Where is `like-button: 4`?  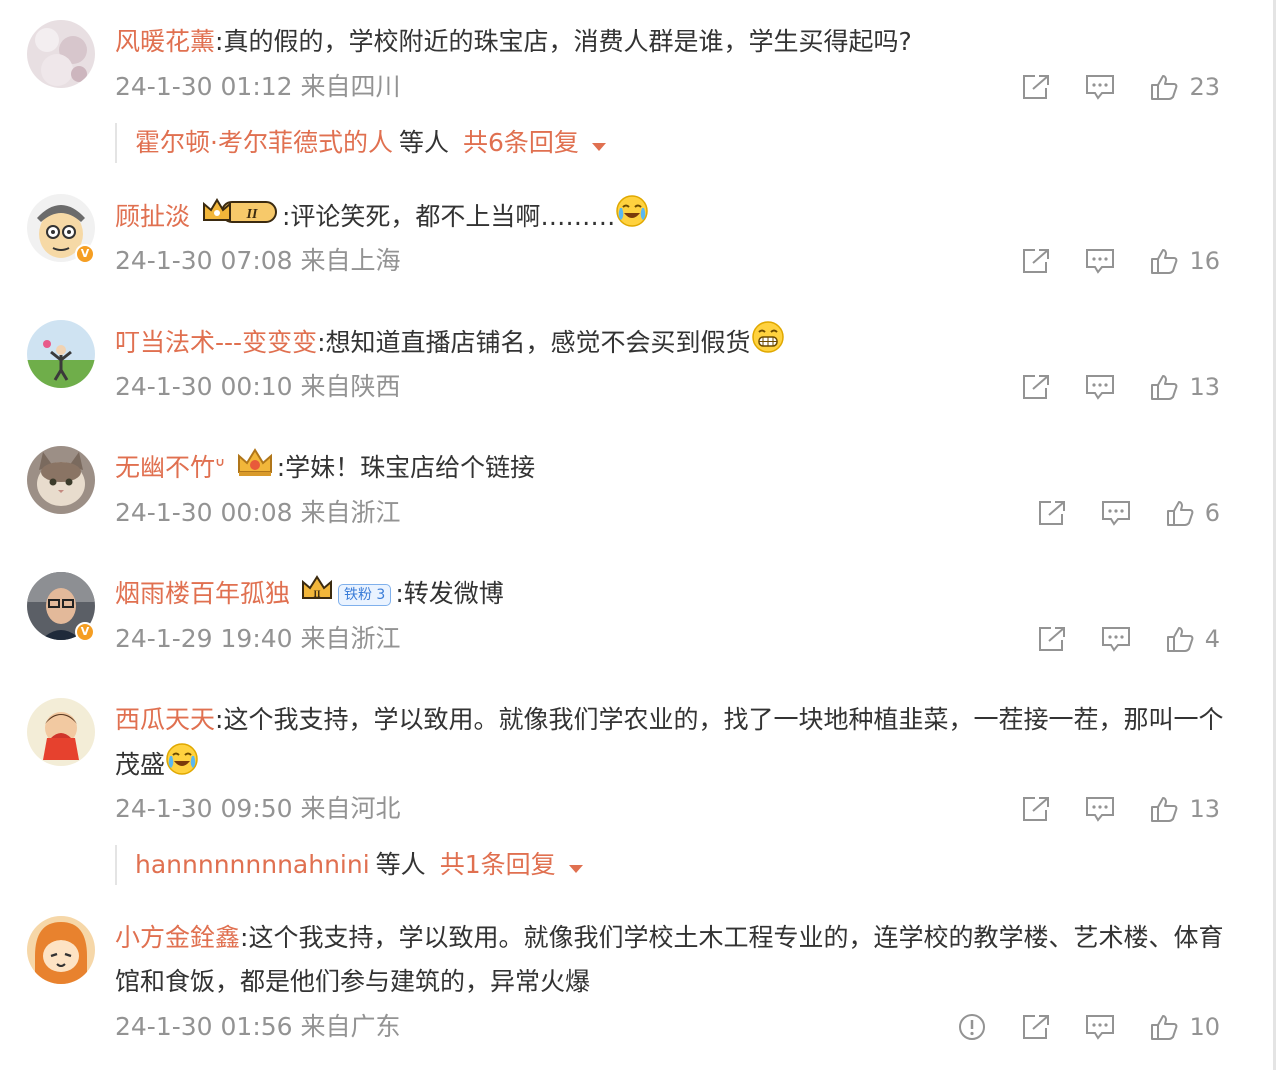 like-button: 4 is located at coordinates (1192, 639).